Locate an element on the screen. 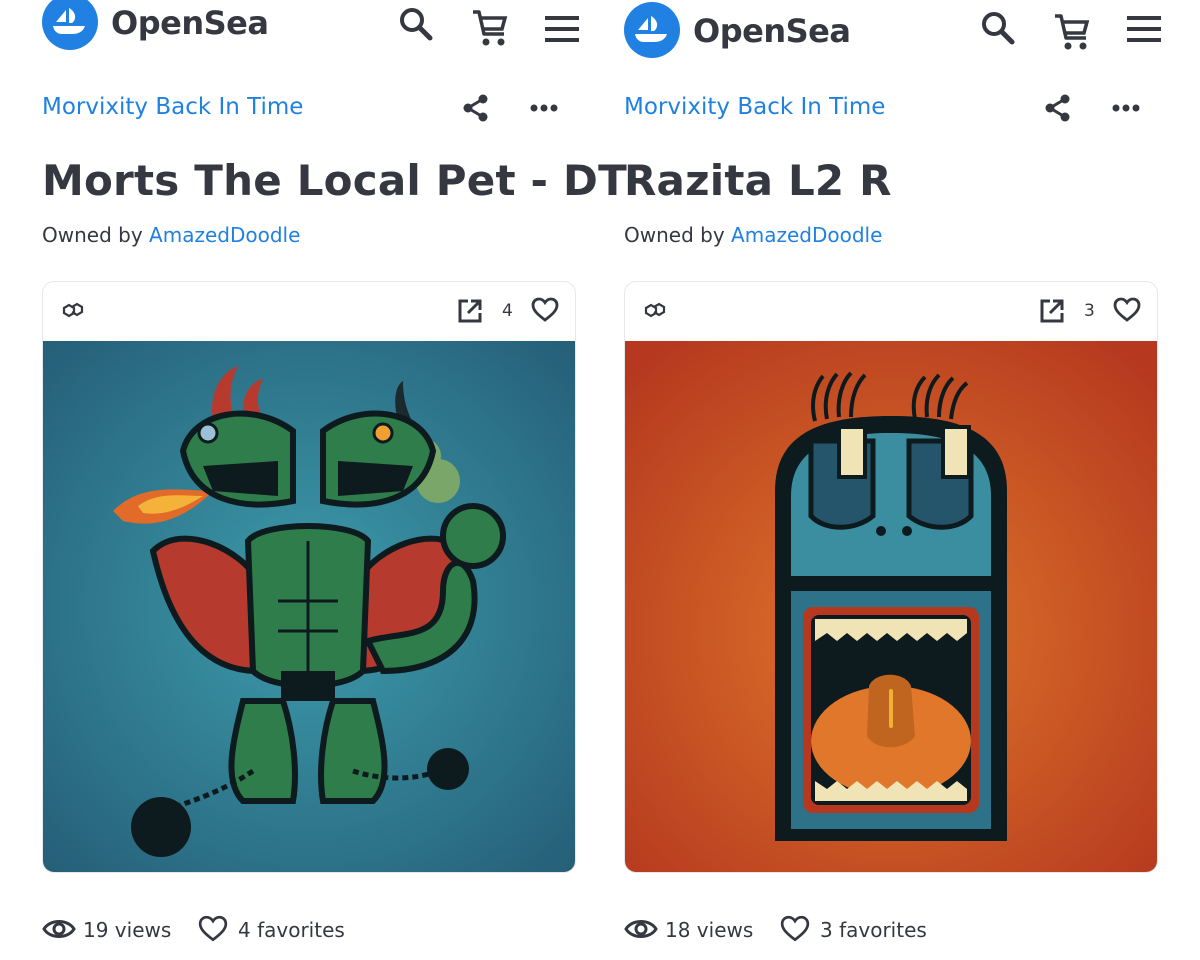 The width and height of the screenshot is (1200, 960). favorites-count: 4 favorites is located at coordinates (291, 930).